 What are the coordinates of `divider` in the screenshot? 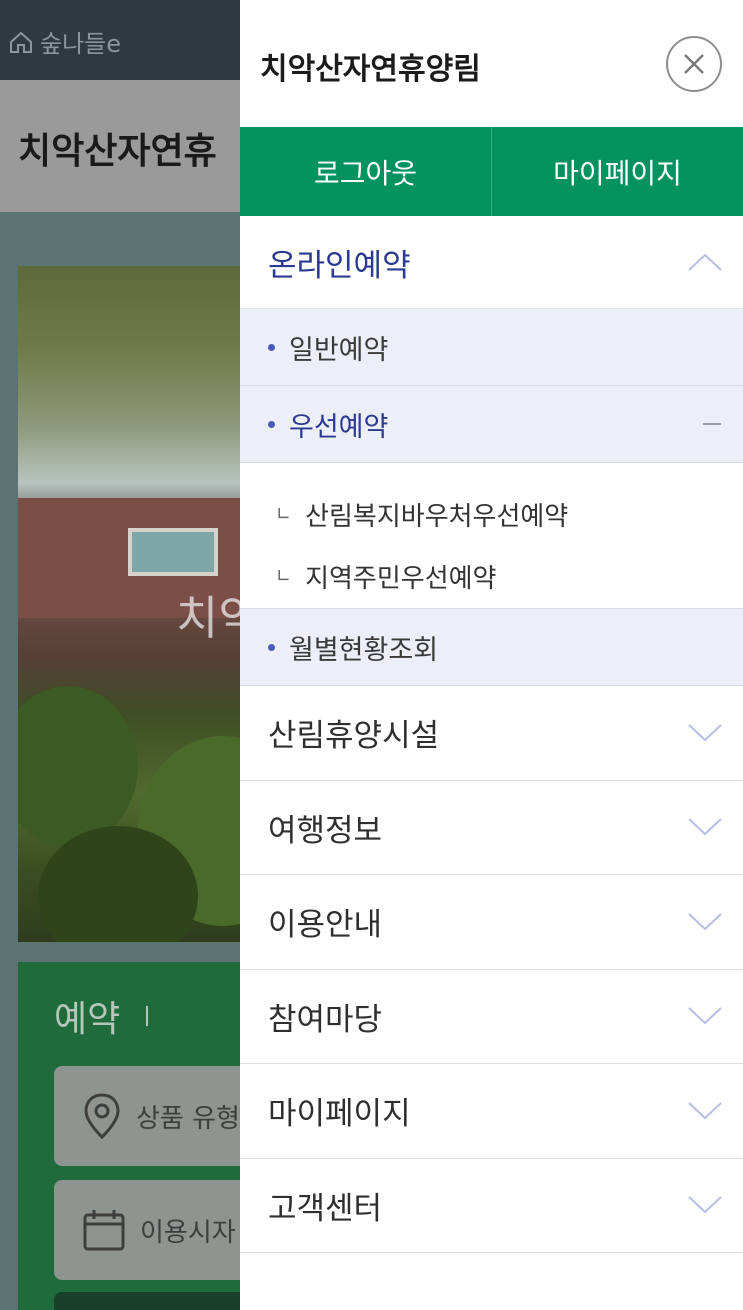 It's located at (147, 1016).